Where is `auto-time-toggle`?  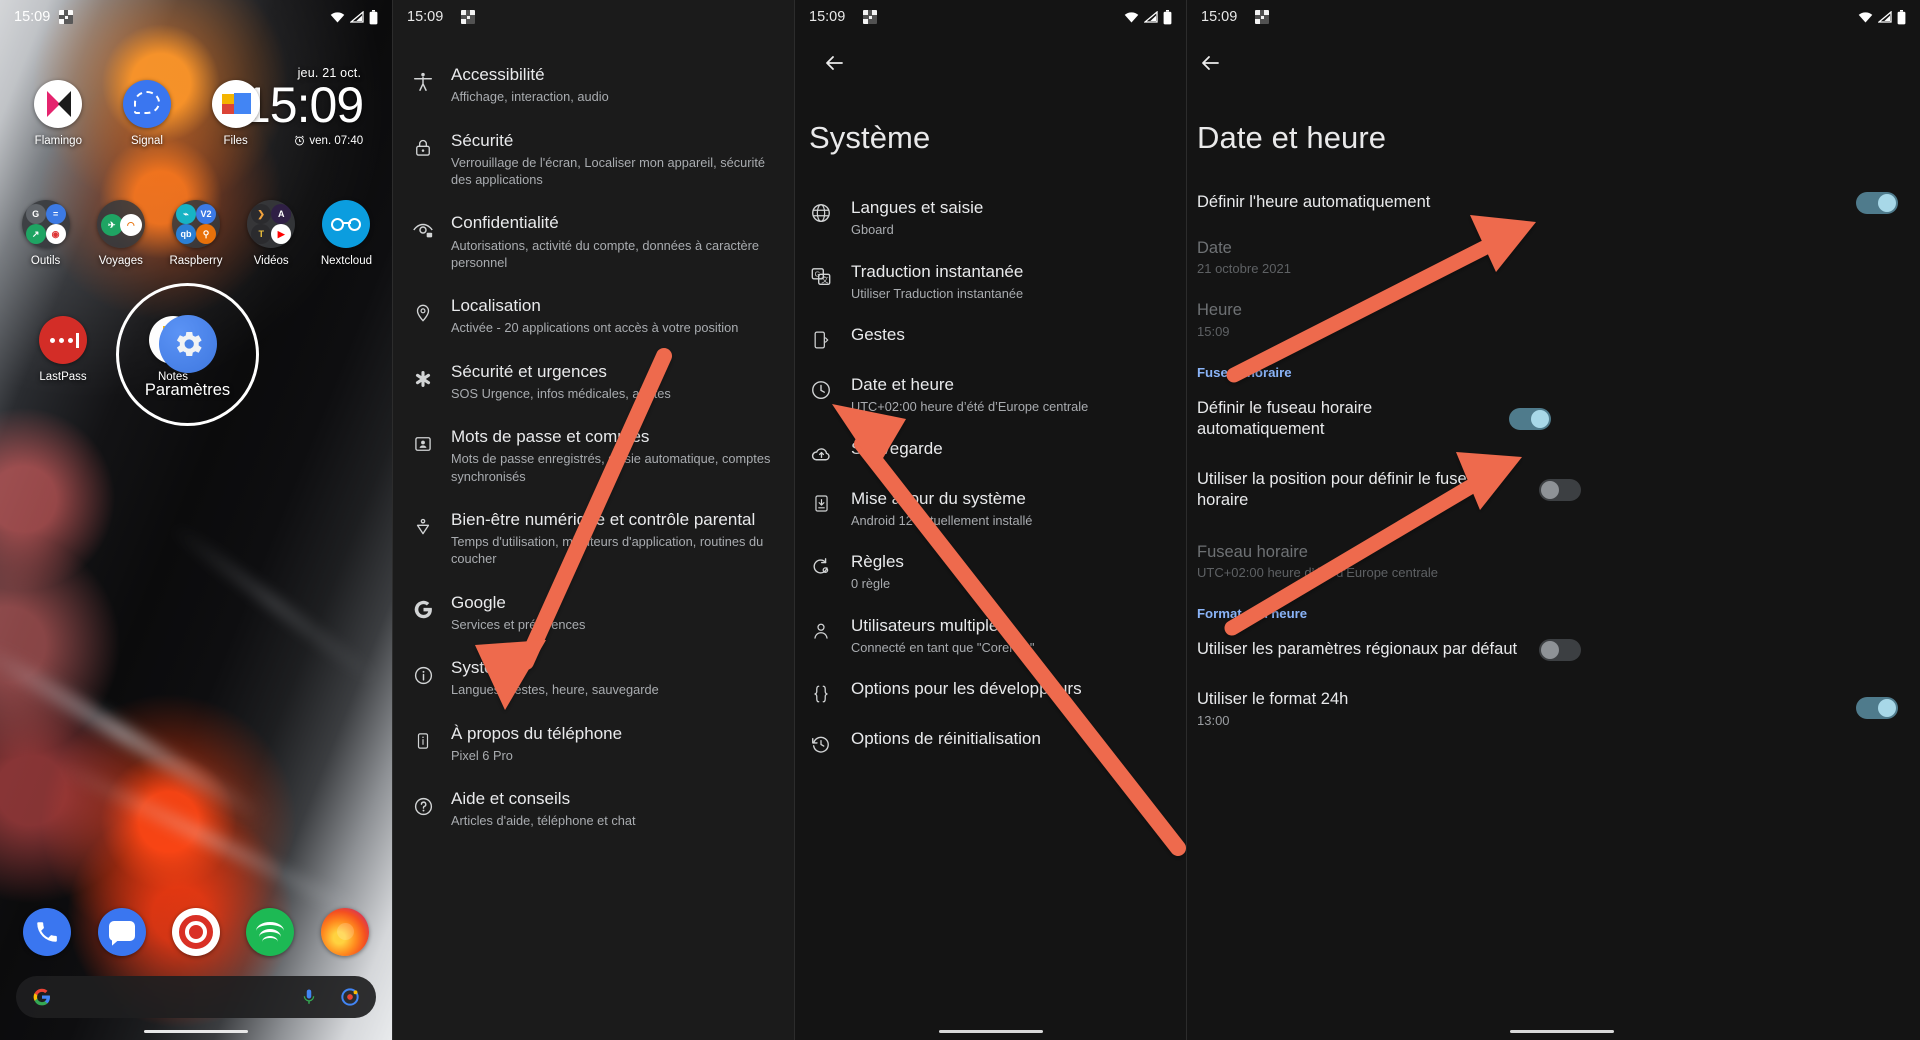 auto-time-toggle is located at coordinates (1877, 203).